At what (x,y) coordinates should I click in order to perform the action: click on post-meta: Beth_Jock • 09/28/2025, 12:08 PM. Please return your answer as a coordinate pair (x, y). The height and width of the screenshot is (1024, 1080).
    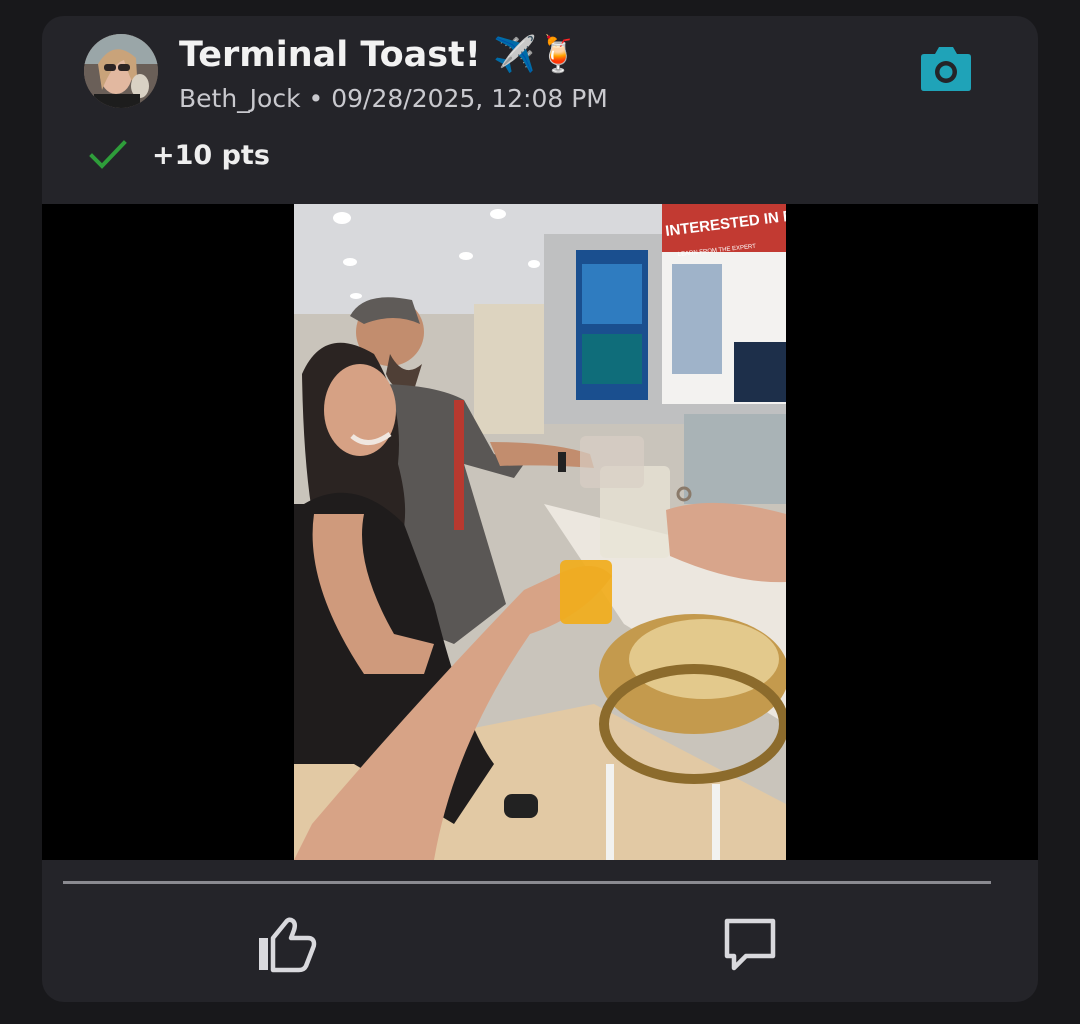
    Looking at the image, I should click on (393, 98).